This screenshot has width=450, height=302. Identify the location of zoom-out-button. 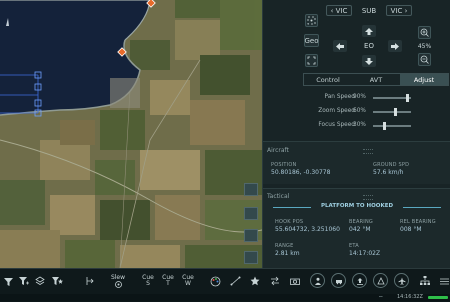
(424, 59).